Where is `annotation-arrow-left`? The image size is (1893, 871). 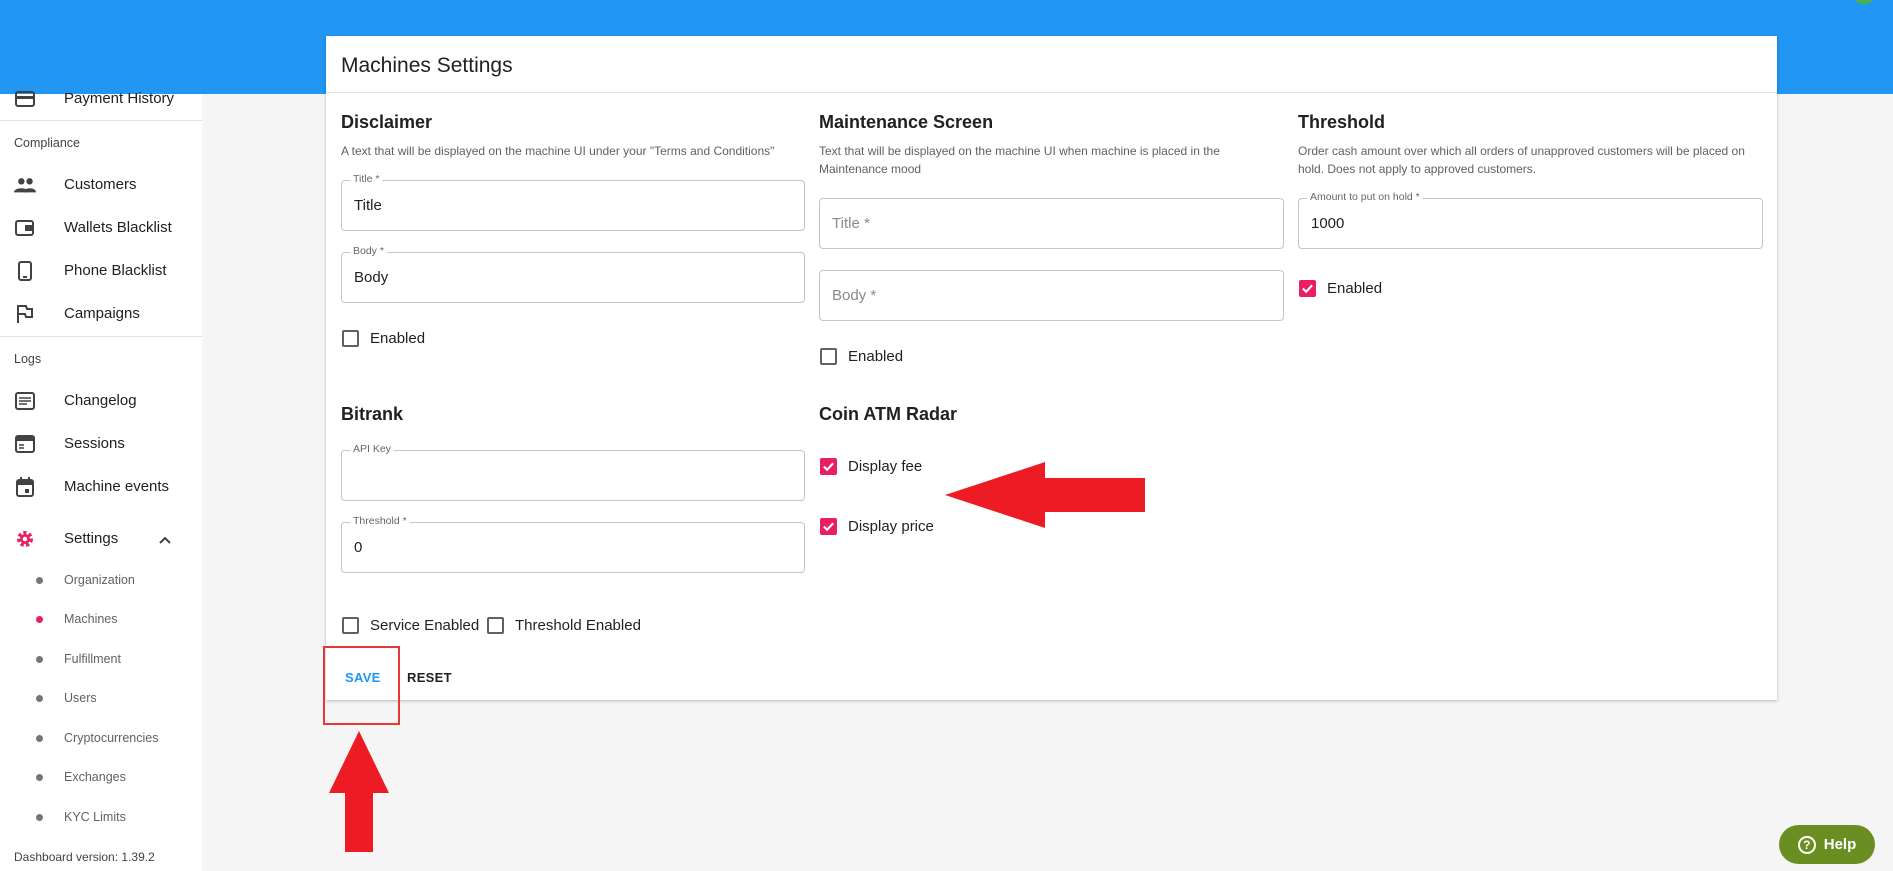 annotation-arrow-left is located at coordinates (1045, 495).